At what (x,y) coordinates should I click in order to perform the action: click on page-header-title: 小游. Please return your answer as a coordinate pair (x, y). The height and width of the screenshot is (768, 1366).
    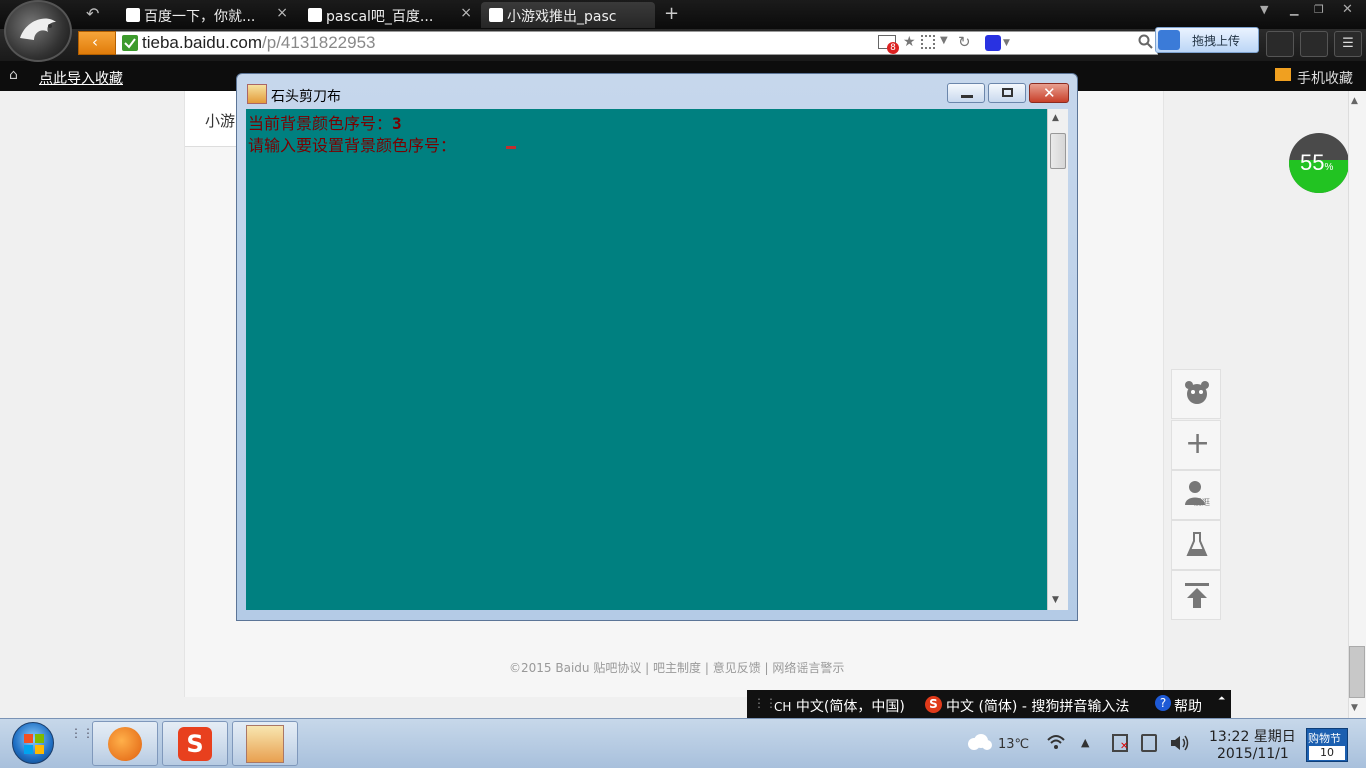
    Looking at the image, I should click on (220, 121).